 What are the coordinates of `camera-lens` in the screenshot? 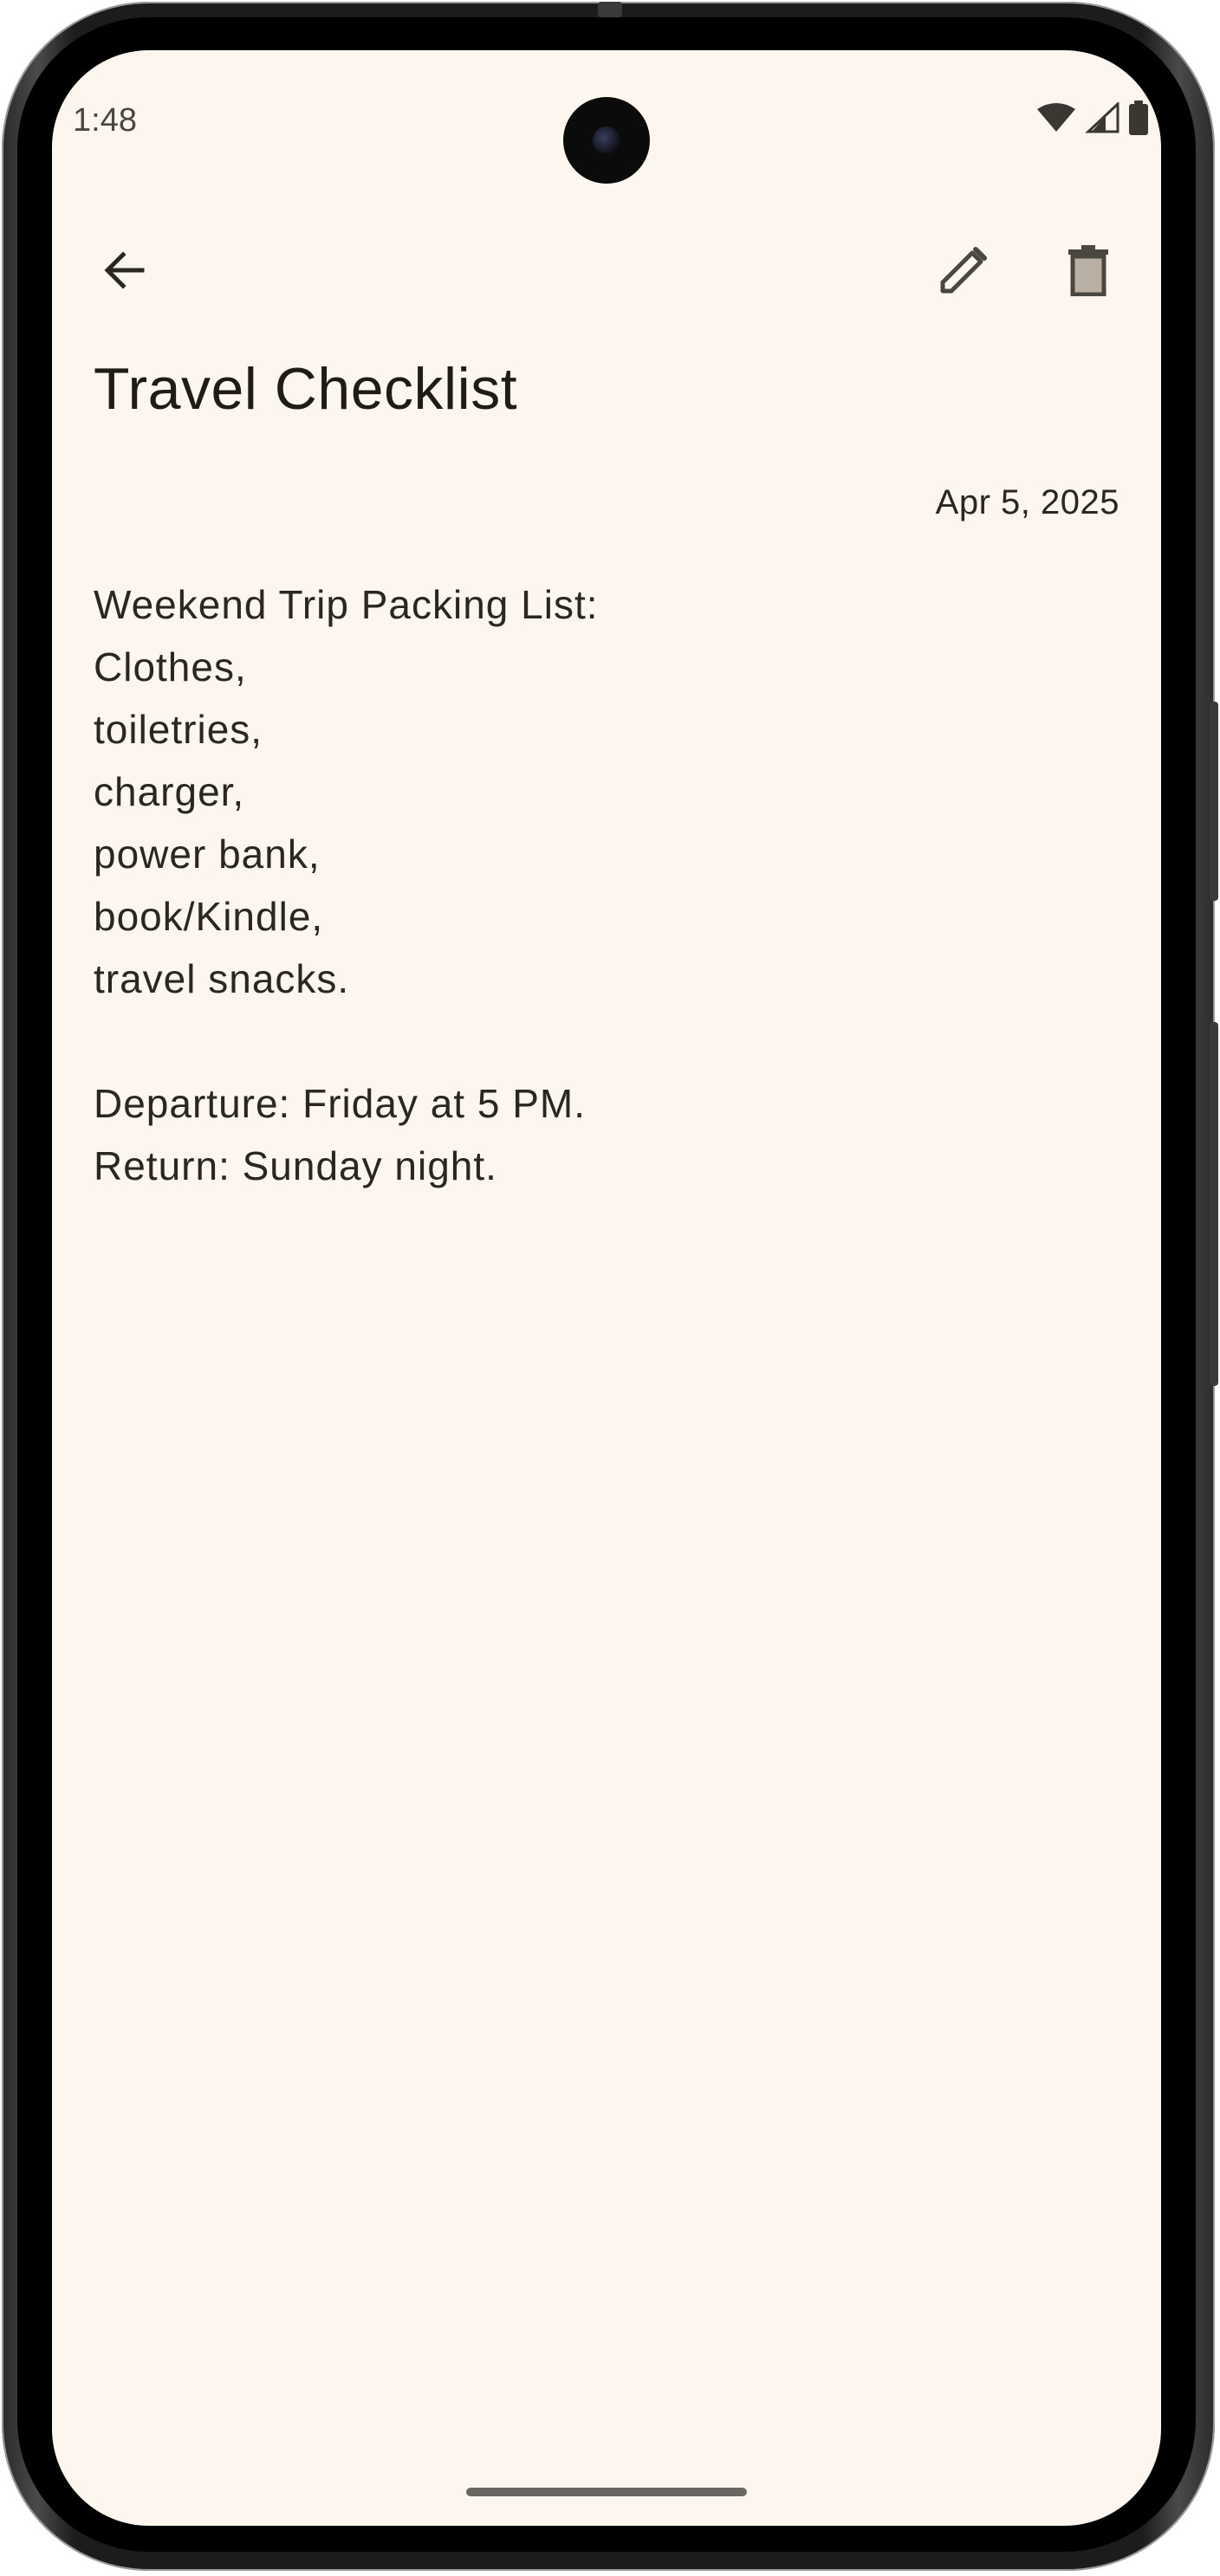 It's located at (606, 140).